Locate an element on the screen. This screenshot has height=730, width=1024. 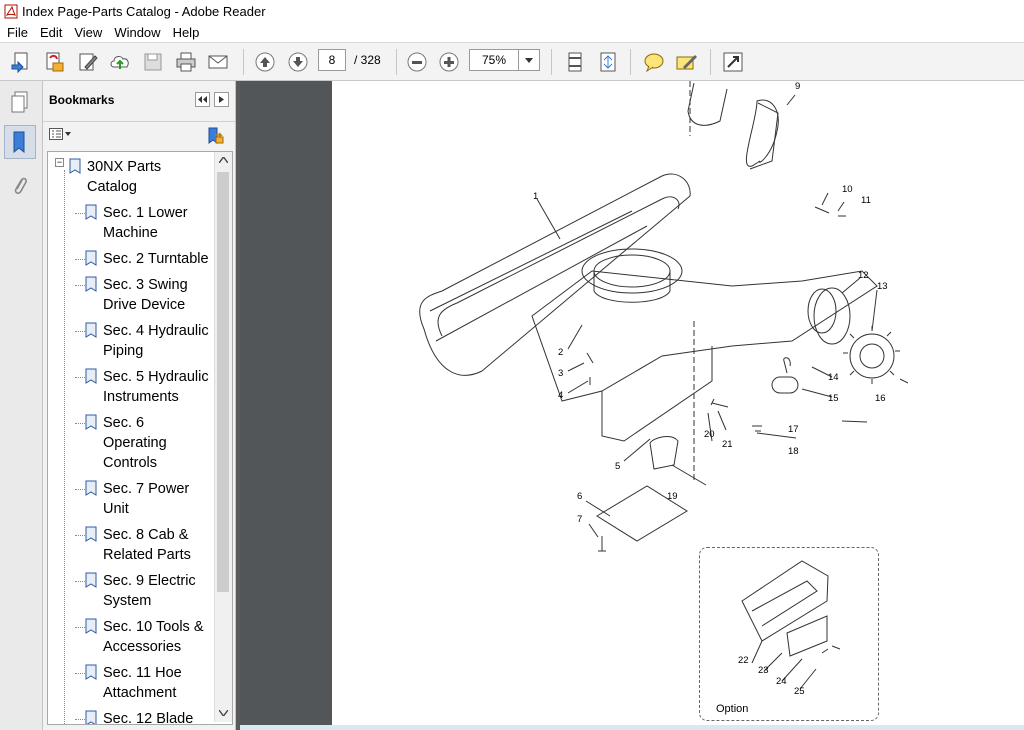
bookmark-item: Sec. 11 Hoe Attachment is located at coordinates (150, 683).